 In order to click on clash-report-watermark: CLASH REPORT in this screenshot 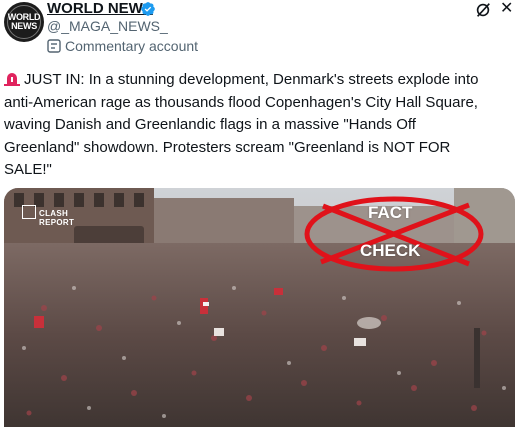, I will do `click(48, 216)`.